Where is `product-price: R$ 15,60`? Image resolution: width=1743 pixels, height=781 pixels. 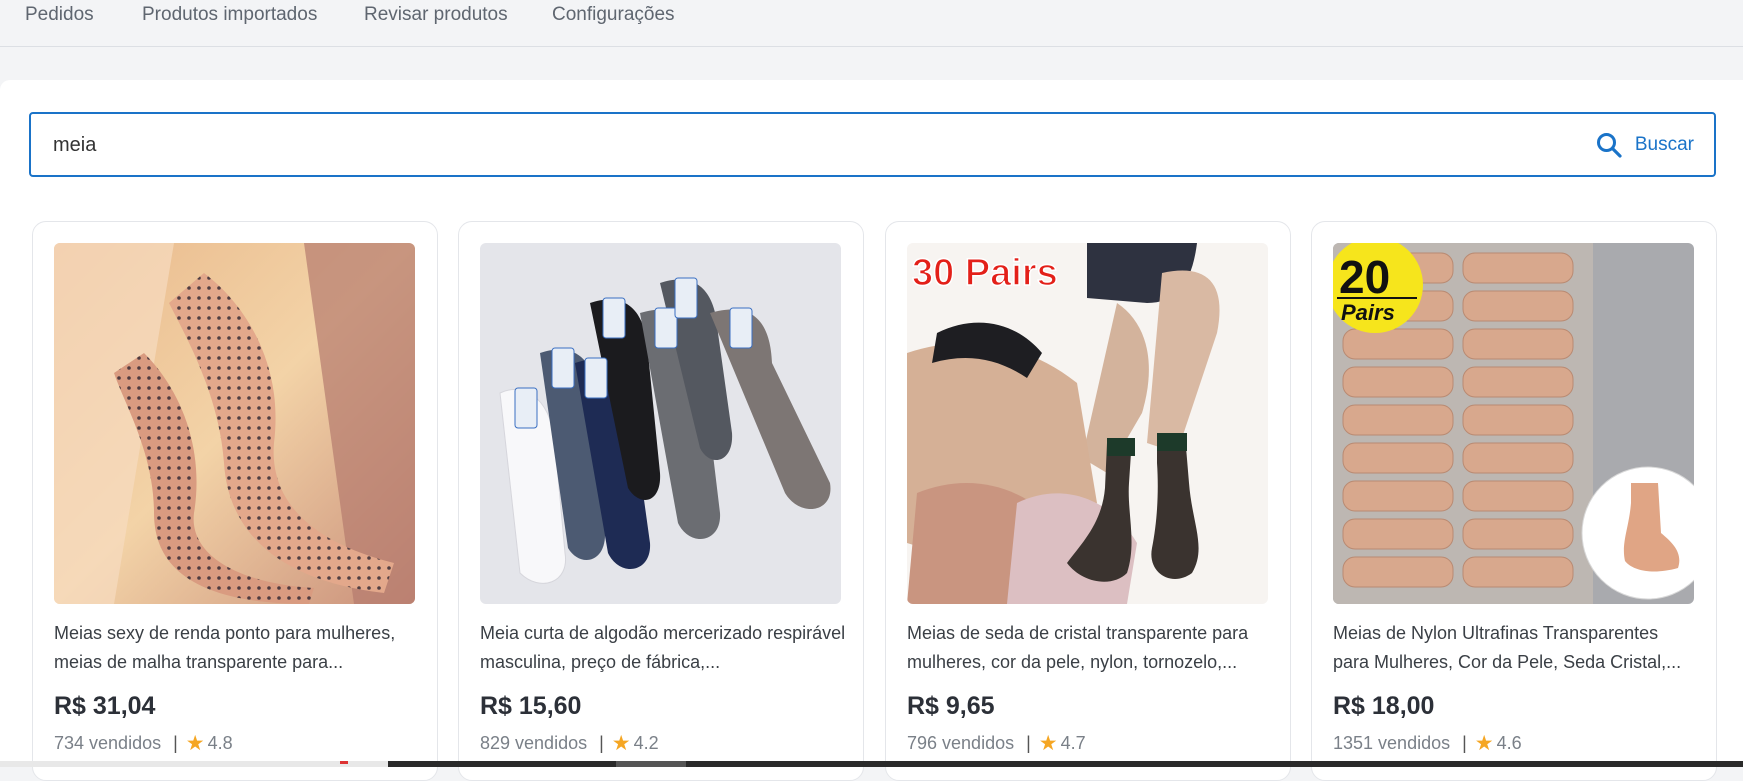 product-price: R$ 15,60 is located at coordinates (531, 706).